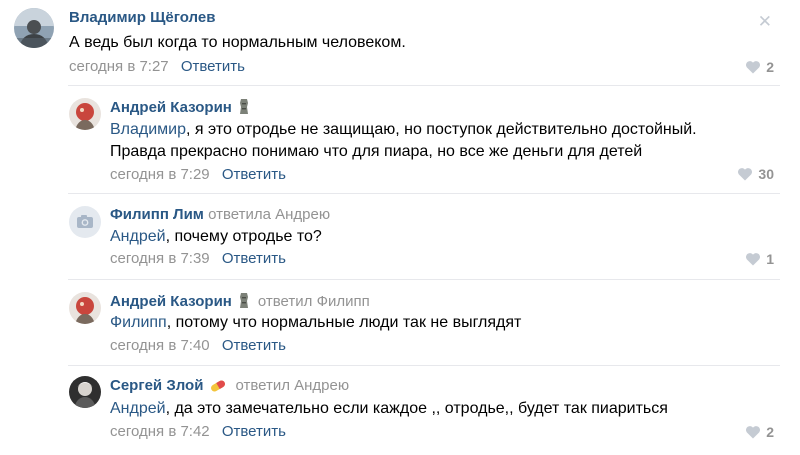 The width and height of the screenshot is (800, 455). What do you see at coordinates (766, 174) in the screenshot?
I see `like-count: 30` at bounding box center [766, 174].